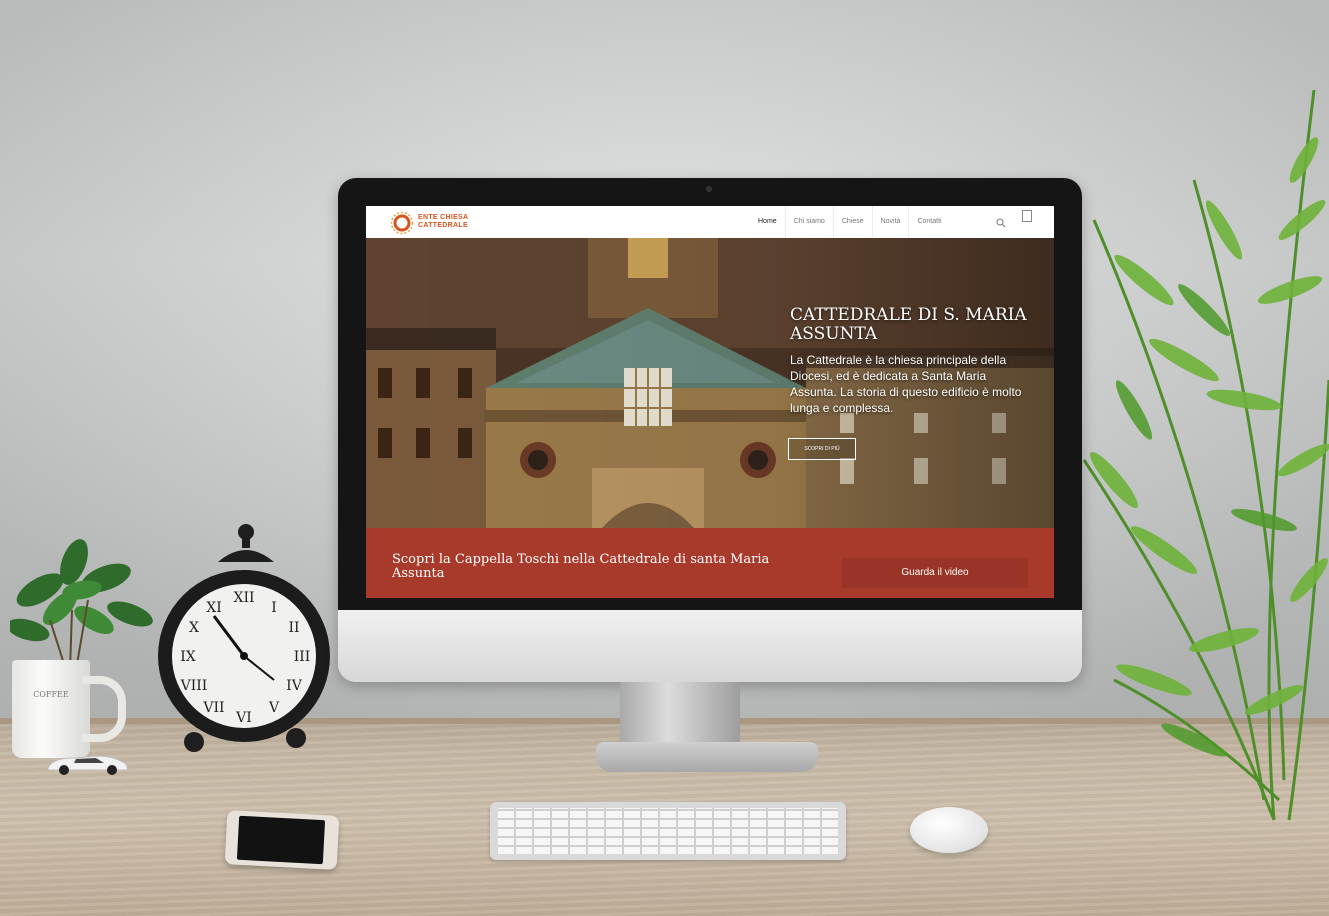  I want to click on discover-more-button: SCOPRI DI PIÙ, so click(822, 449).